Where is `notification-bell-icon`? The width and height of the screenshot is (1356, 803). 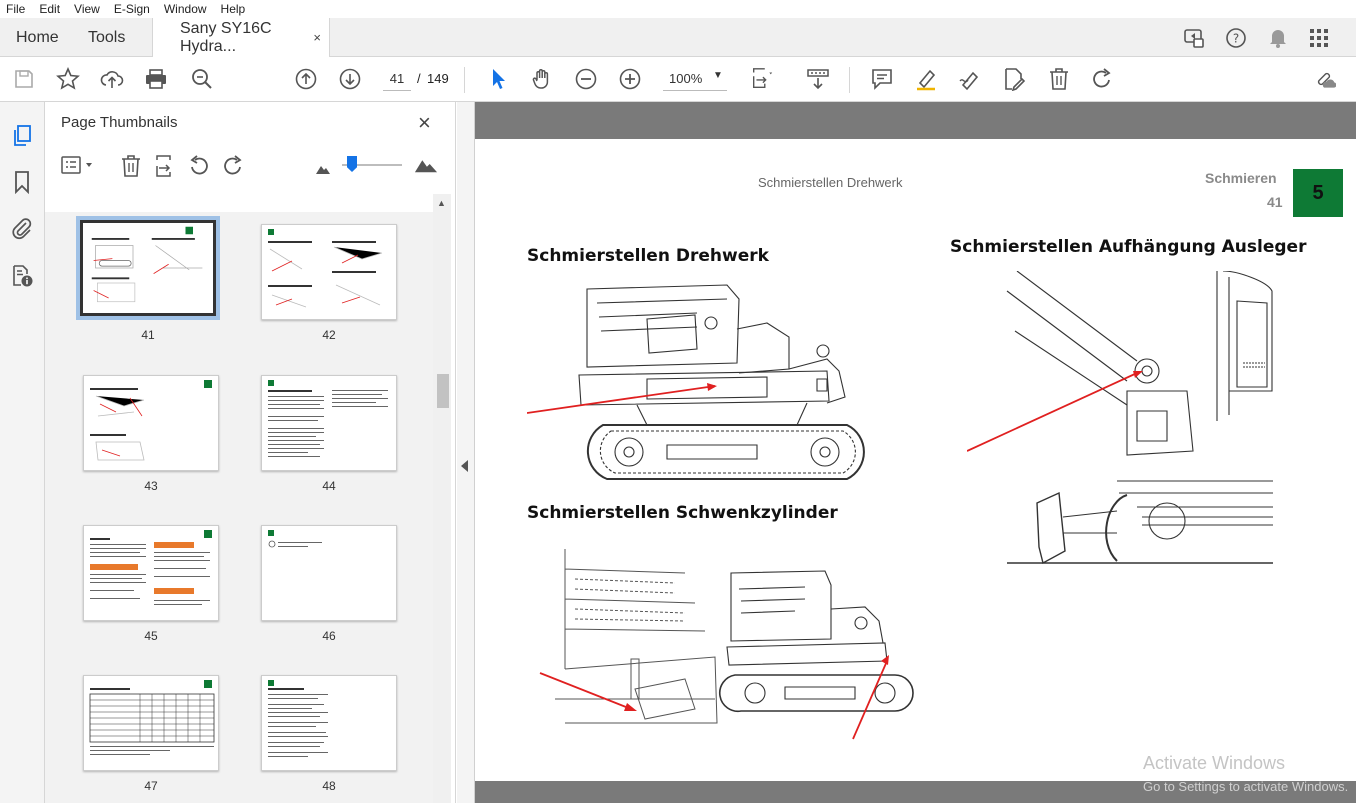 notification-bell-icon is located at coordinates (1278, 38).